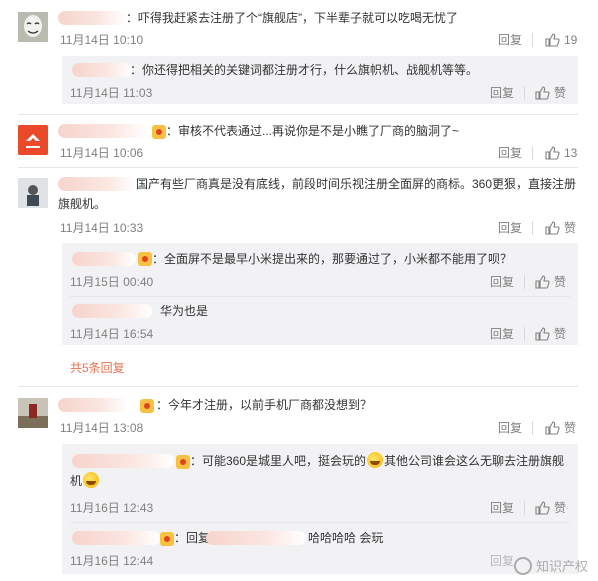  What do you see at coordinates (320, 471) in the screenshot?
I see `reply-text: ：可能360是城里人吧，挺会玩的 其他公司谁会这么无聊去注册旗舰机` at bounding box center [320, 471].